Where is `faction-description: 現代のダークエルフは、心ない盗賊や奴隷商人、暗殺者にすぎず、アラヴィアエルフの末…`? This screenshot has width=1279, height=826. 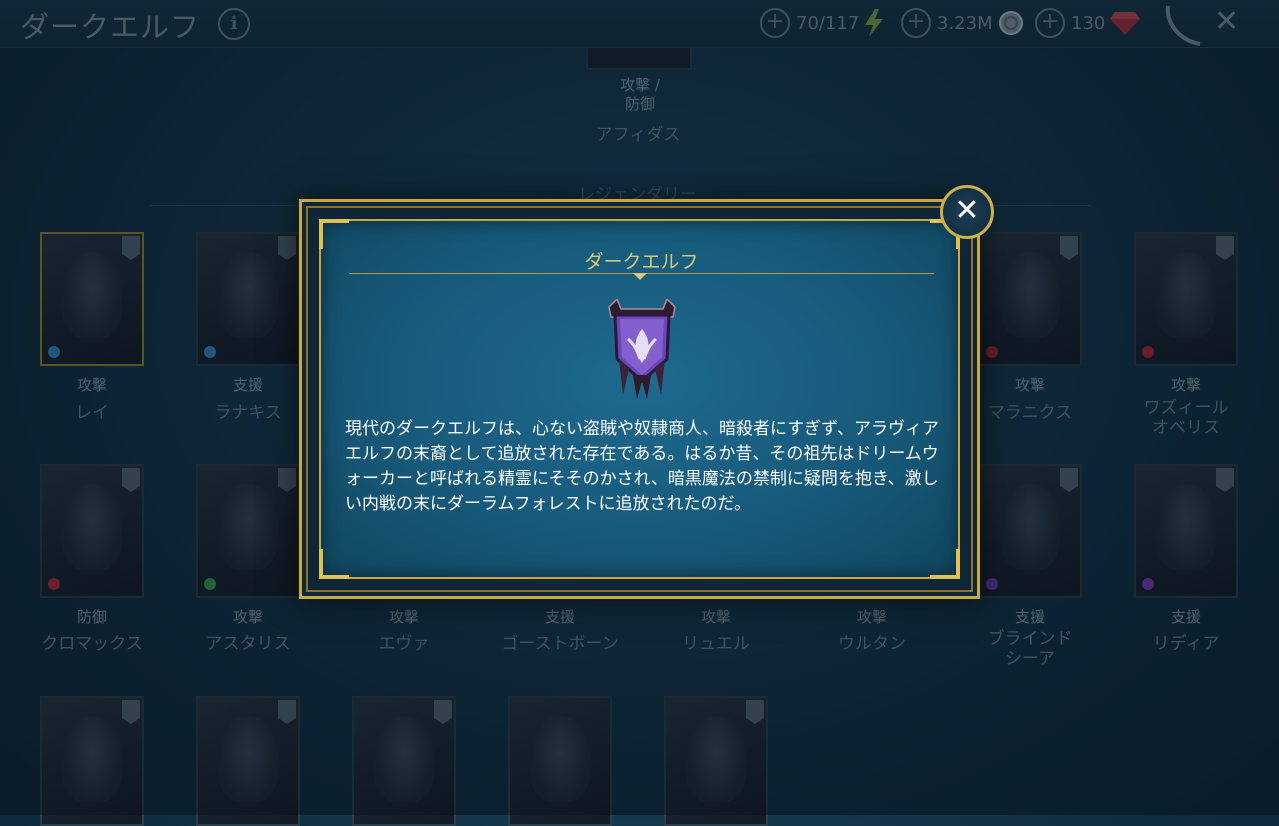 faction-description: 現代のダークエルフは、心ない盗賊や奴隷商人、暗殺者にすぎず、アラヴィアエルフの末… is located at coordinates (642, 466).